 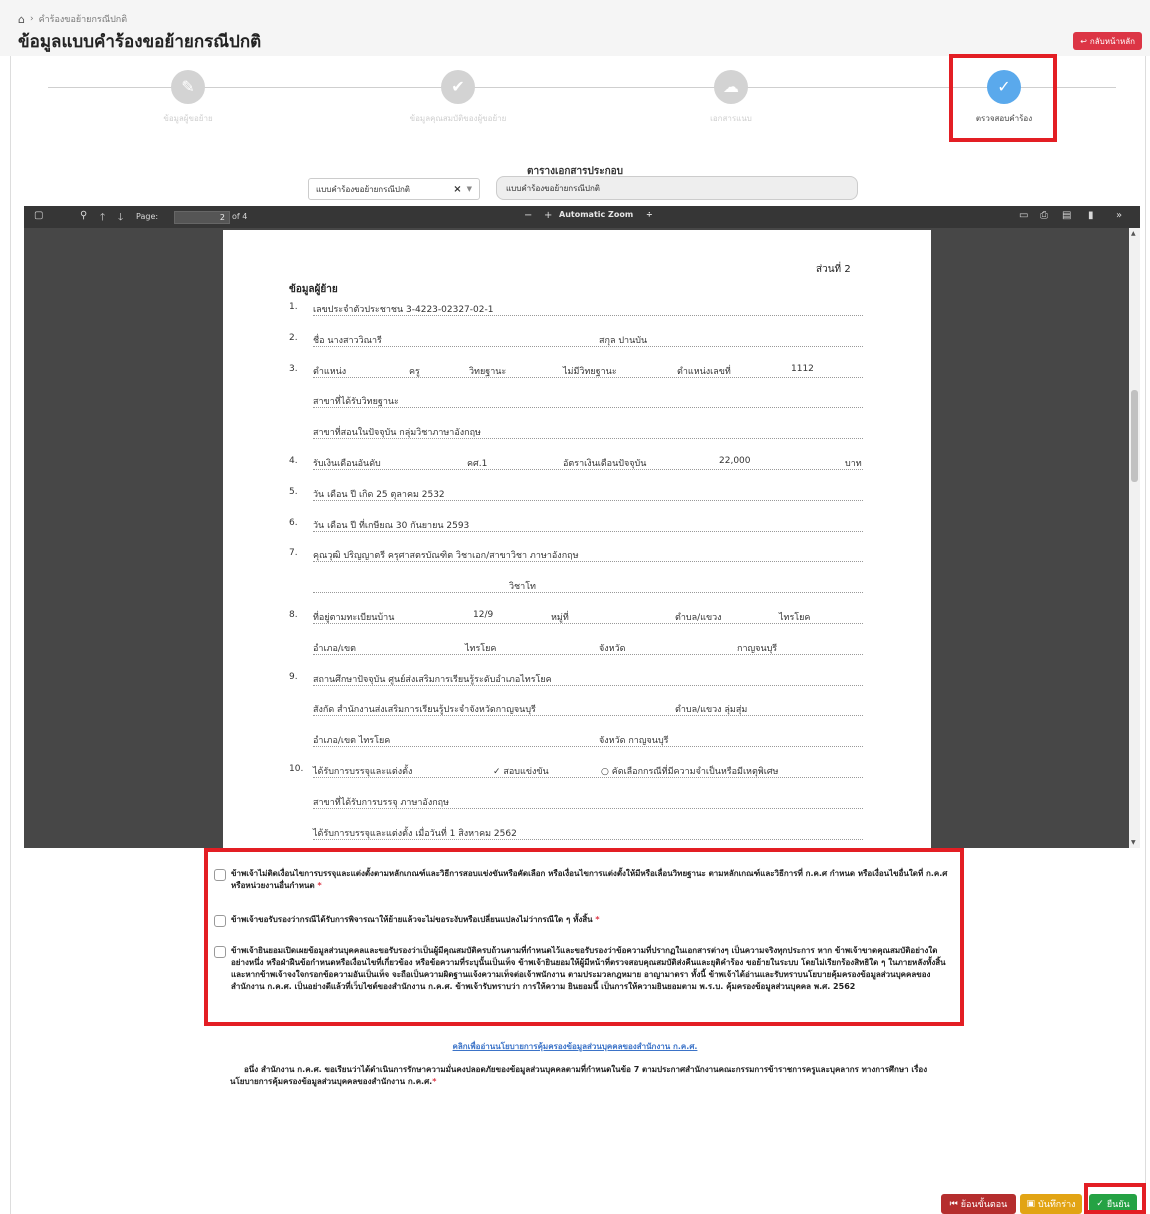 What do you see at coordinates (623, 340) in the screenshot?
I see `row-field: สกุล ปานบัน` at bounding box center [623, 340].